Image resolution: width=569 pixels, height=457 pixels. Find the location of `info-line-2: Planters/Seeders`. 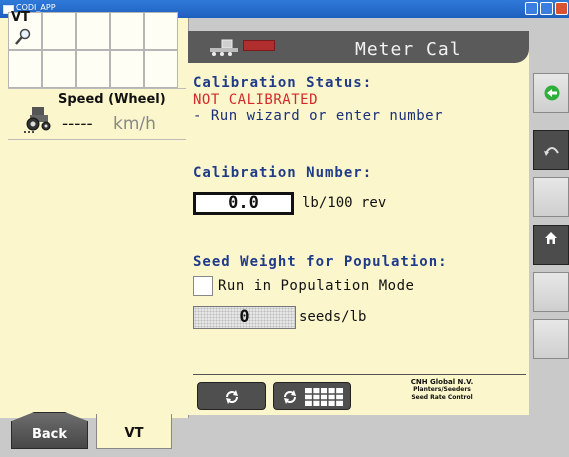

info-line-2: Planters/Seeders is located at coordinates (442, 389).